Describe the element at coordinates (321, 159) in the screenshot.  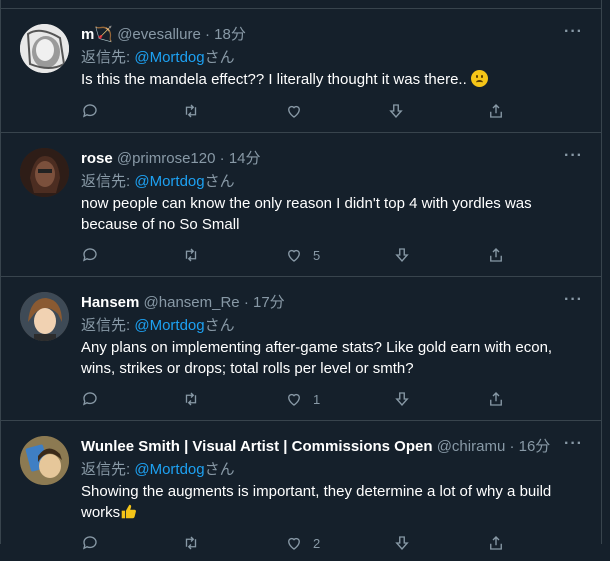
I see `tweet-header: rose @primrose120 · 14分` at that location.